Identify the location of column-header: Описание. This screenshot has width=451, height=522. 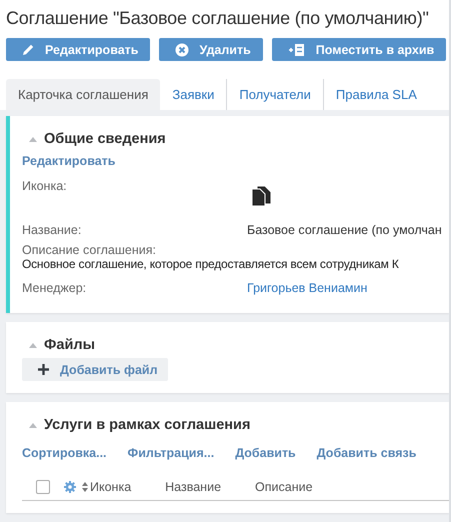
(284, 487).